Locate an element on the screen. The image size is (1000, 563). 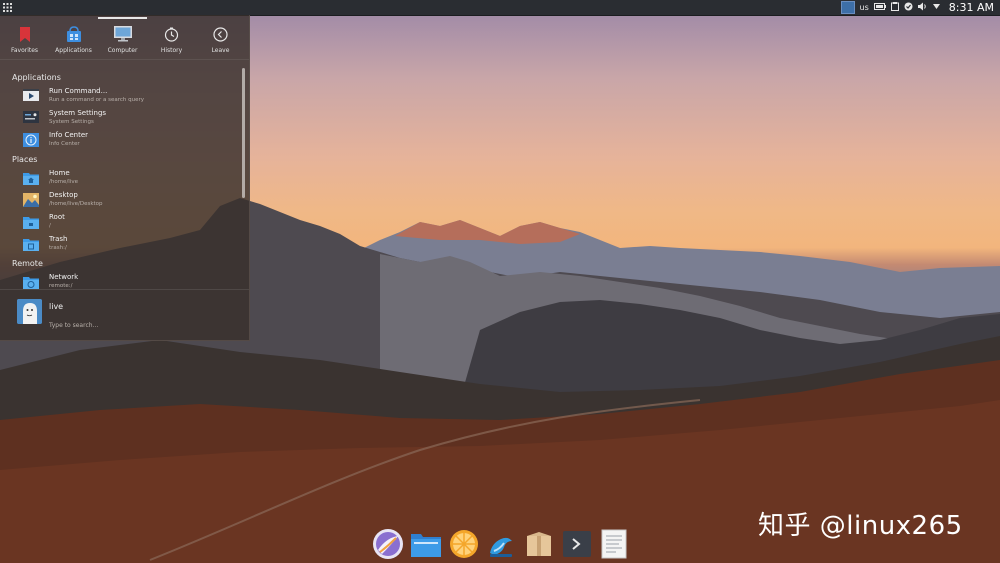
info-center-icon is located at coordinates (31, 140).